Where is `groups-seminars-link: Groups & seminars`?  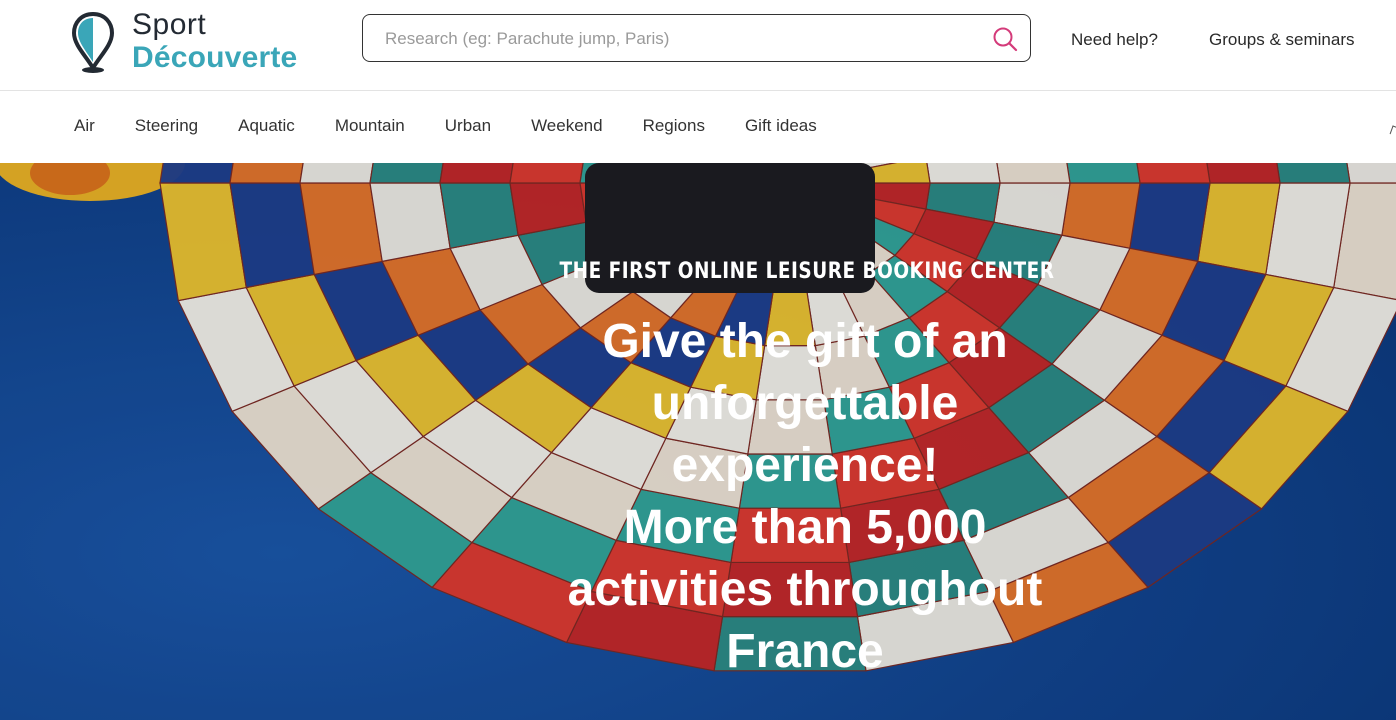 groups-seminars-link: Groups & seminars is located at coordinates (1282, 40).